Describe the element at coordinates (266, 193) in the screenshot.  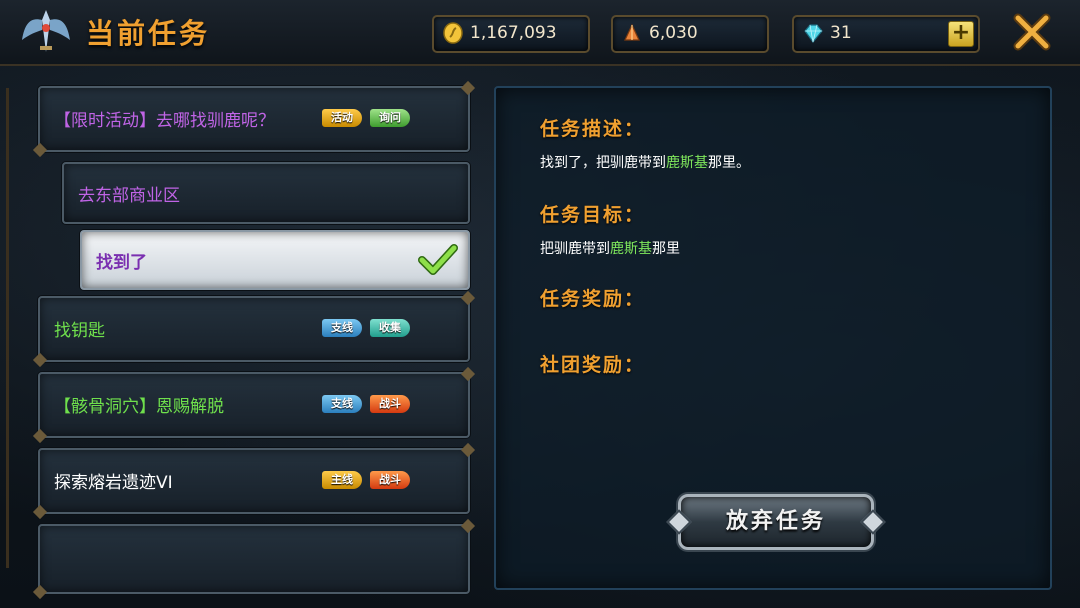
I see `quest-subitem: 去东部商业区` at that location.